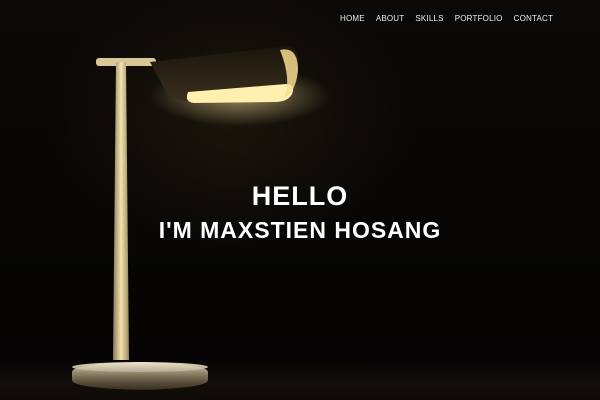 The image size is (600, 400). Describe the element at coordinates (300, 230) in the screenshot. I see `hero-intro: I'M MAXSTIEN HOSANG` at that location.